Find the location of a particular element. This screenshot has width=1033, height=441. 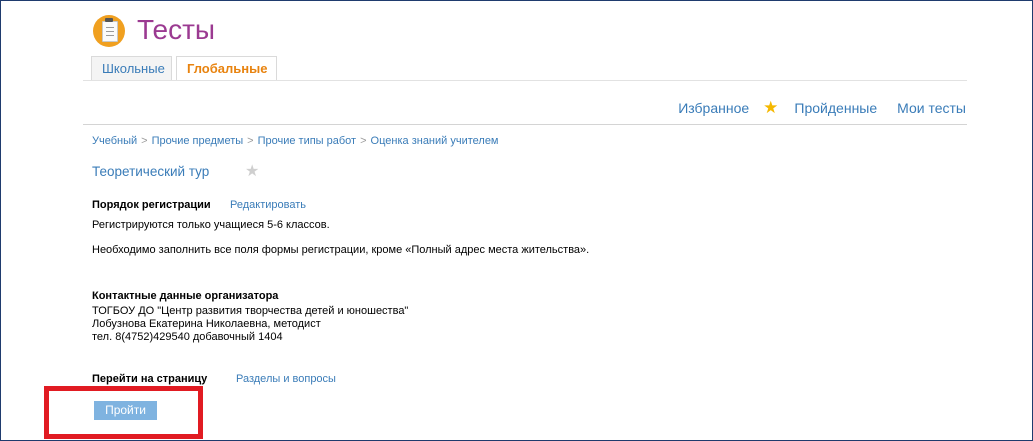

tab-divider is located at coordinates (525, 80).